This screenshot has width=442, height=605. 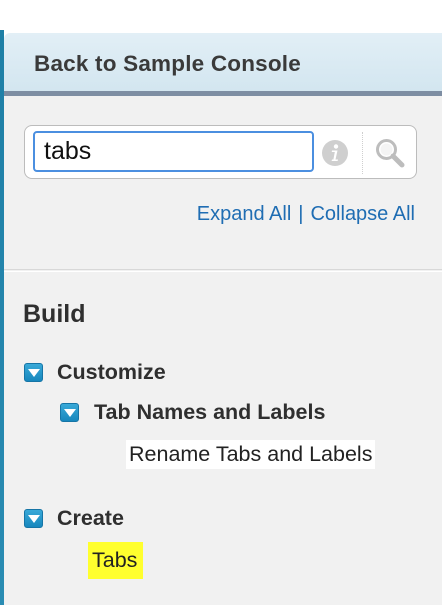 I want to click on collapse-all-link: Collapse All, so click(x=362, y=214).